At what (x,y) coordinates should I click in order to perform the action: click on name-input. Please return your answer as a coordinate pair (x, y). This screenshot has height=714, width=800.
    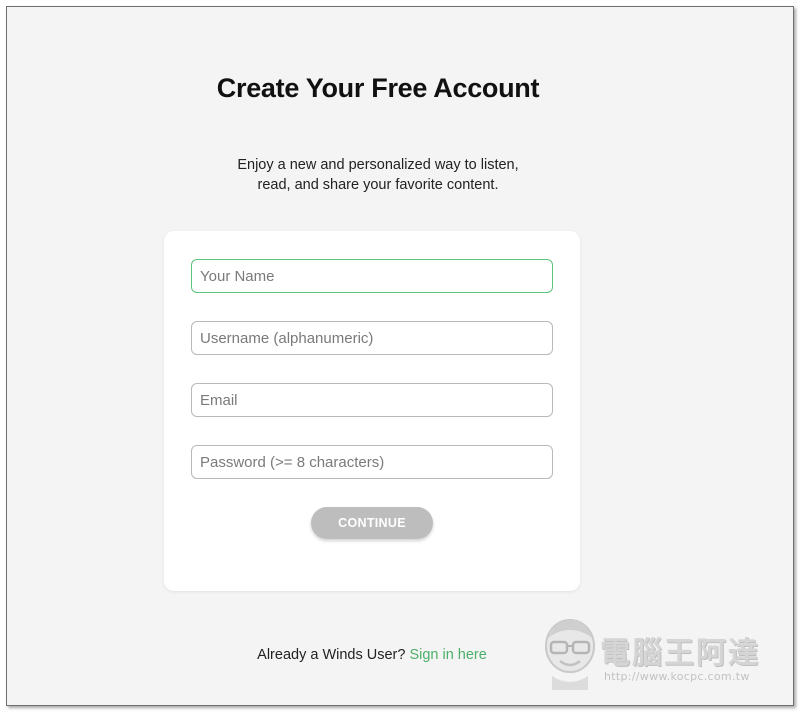
    Looking at the image, I should click on (372, 276).